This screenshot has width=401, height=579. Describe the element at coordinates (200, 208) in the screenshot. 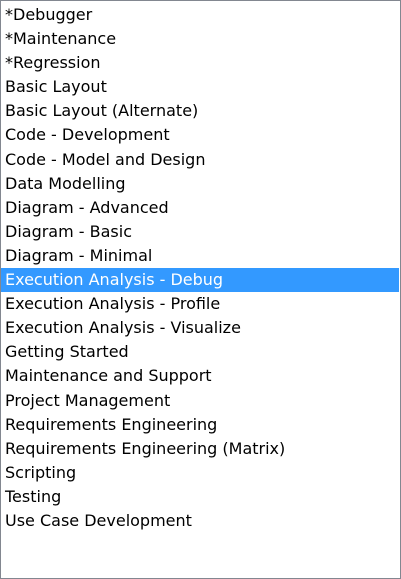

I see `list-item: Diagram - Advanced` at that location.